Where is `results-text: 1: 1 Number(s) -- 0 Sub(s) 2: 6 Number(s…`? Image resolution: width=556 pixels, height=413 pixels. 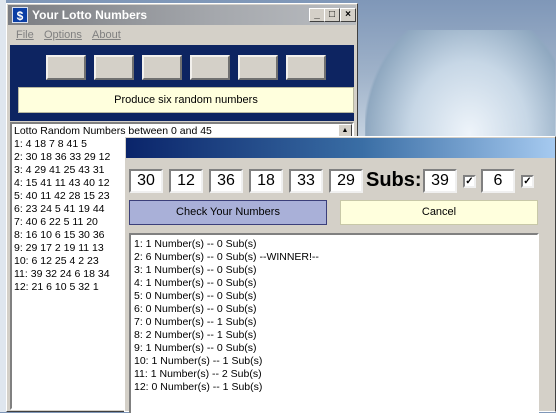
results-text: 1: 1 Number(s) -- 0 Sub(s) 2: 6 Number(s… is located at coordinates (226, 315).